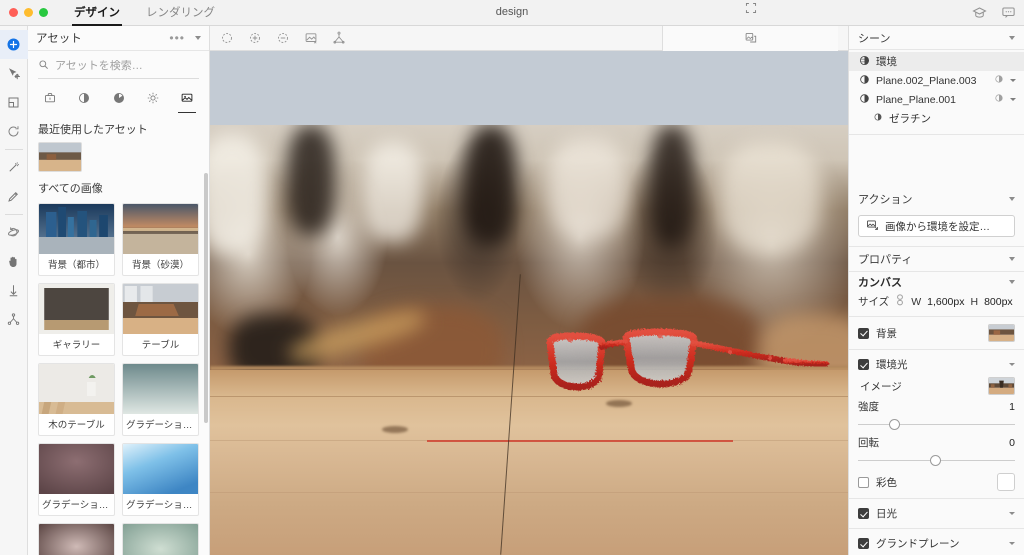  What do you see at coordinates (59, 39) in the screenshot?
I see `assets-panel-title: アセット` at bounding box center [59, 39].